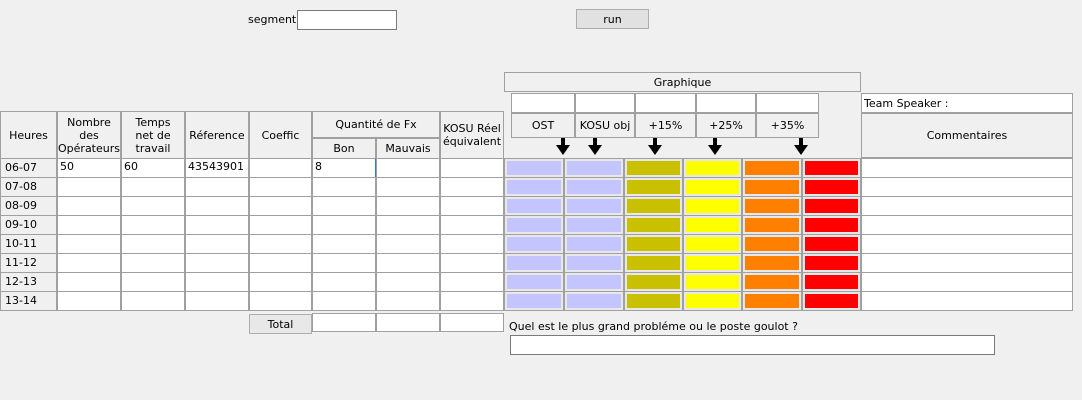  I want to click on total-kosu, so click(472, 322).